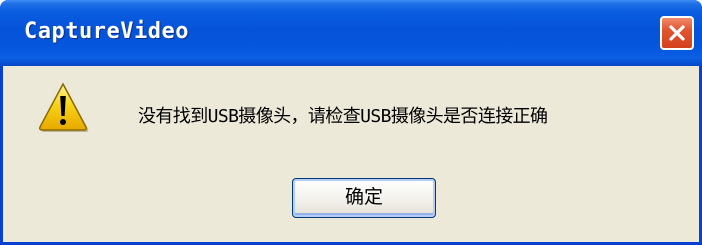 This screenshot has width=702, height=245. I want to click on close-button, so click(677, 33).